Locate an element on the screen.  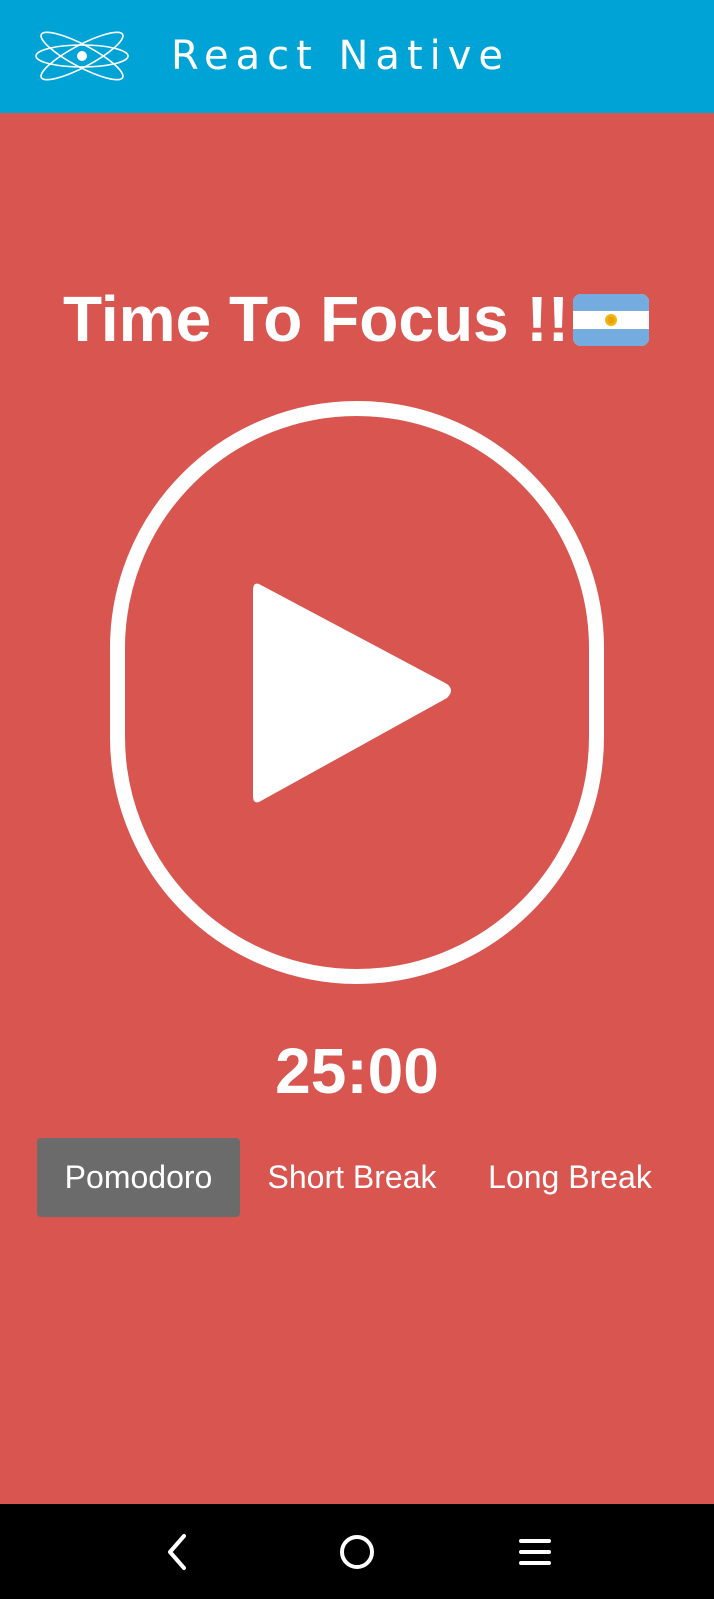
tab-pomodoro: Pomodoro is located at coordinates (138, 1177).